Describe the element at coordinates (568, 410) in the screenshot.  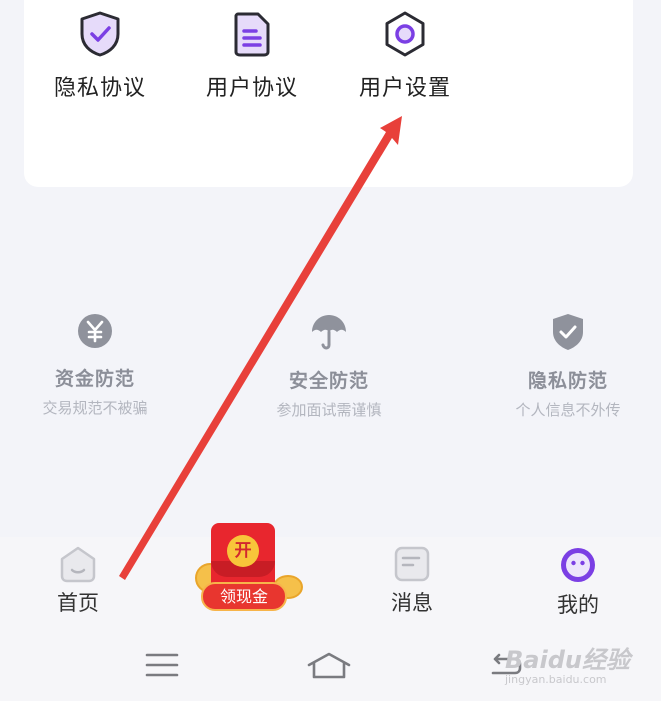
I see `privacy-safety-subtitle: 个人信息不外传` at that location.